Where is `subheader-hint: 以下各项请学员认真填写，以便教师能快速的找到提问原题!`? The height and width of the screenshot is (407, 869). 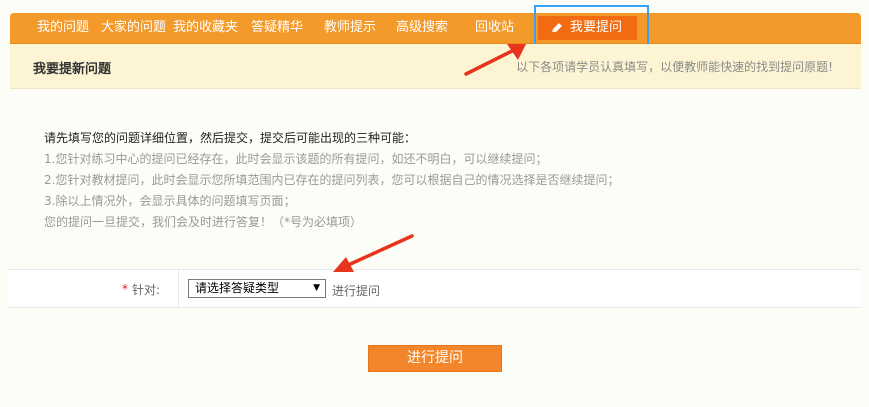 subheader-hint: 以下各项请学员认真填写，以便教师能快速的找到提问原题! is located at coordinates (674, 67).